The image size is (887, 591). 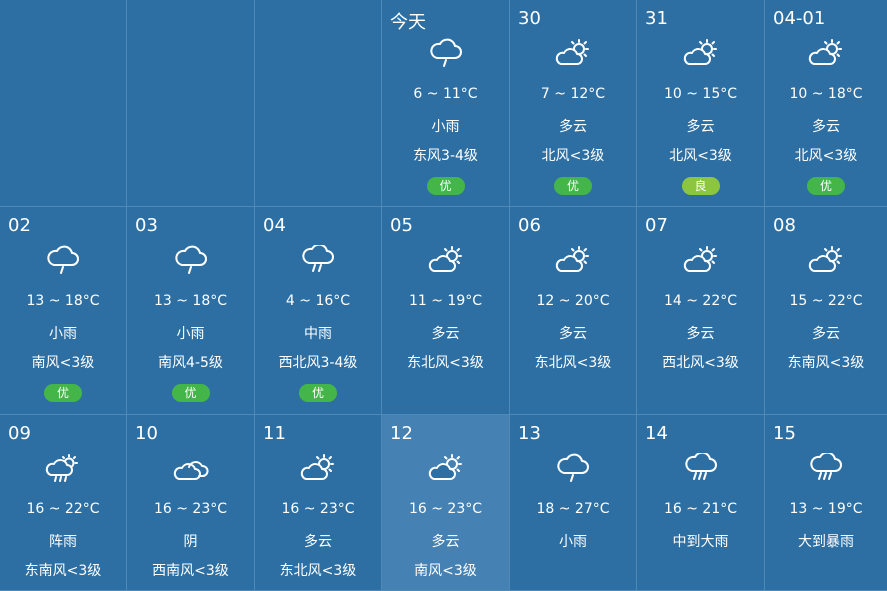 I want to click on temperature-range: 12 ~ 20°C, so click(x=573, y=301).